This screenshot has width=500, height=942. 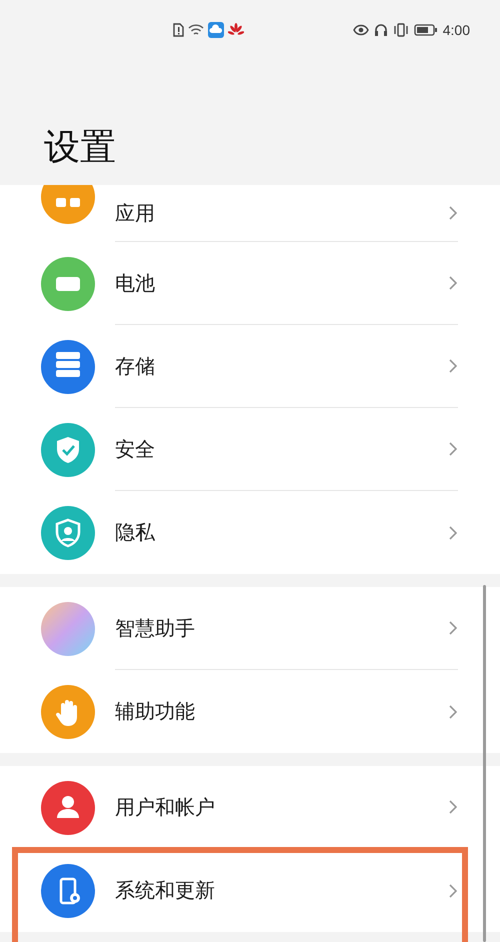 What do you see at coordinates (135, 449) in the screenshot?
I see `row-label: 安全` at bounding box center [135, 449].